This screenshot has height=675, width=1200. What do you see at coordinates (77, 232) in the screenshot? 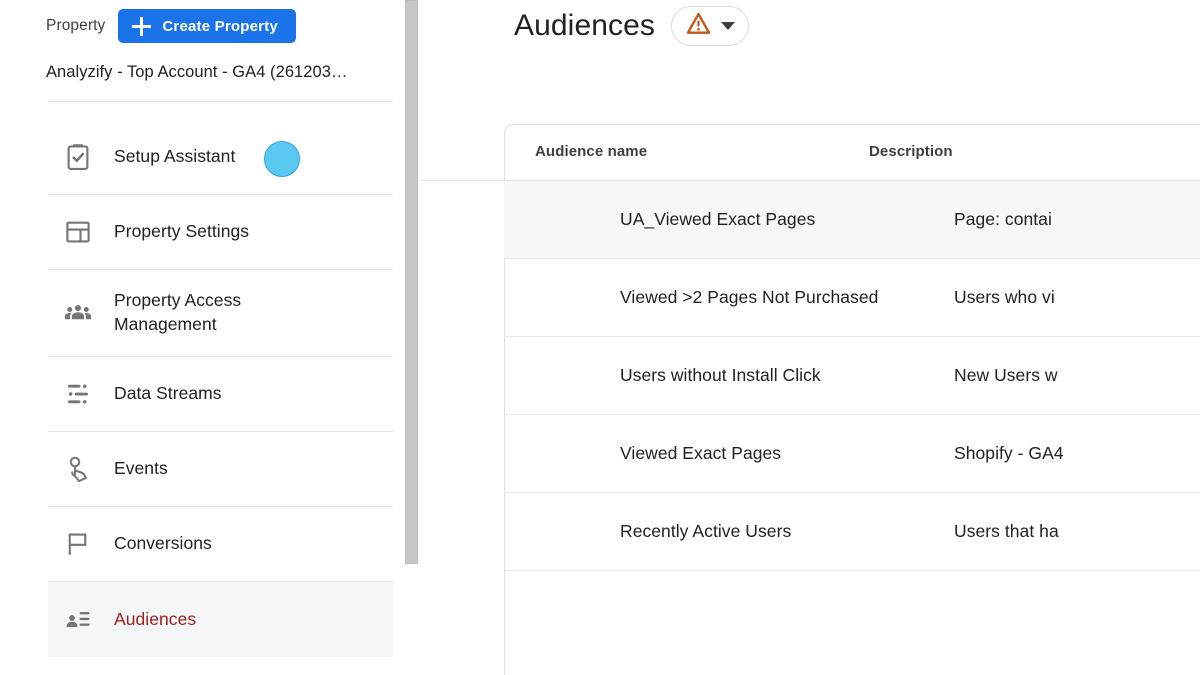
I see `layout-panel-icon` at bounding box center [77, 232].